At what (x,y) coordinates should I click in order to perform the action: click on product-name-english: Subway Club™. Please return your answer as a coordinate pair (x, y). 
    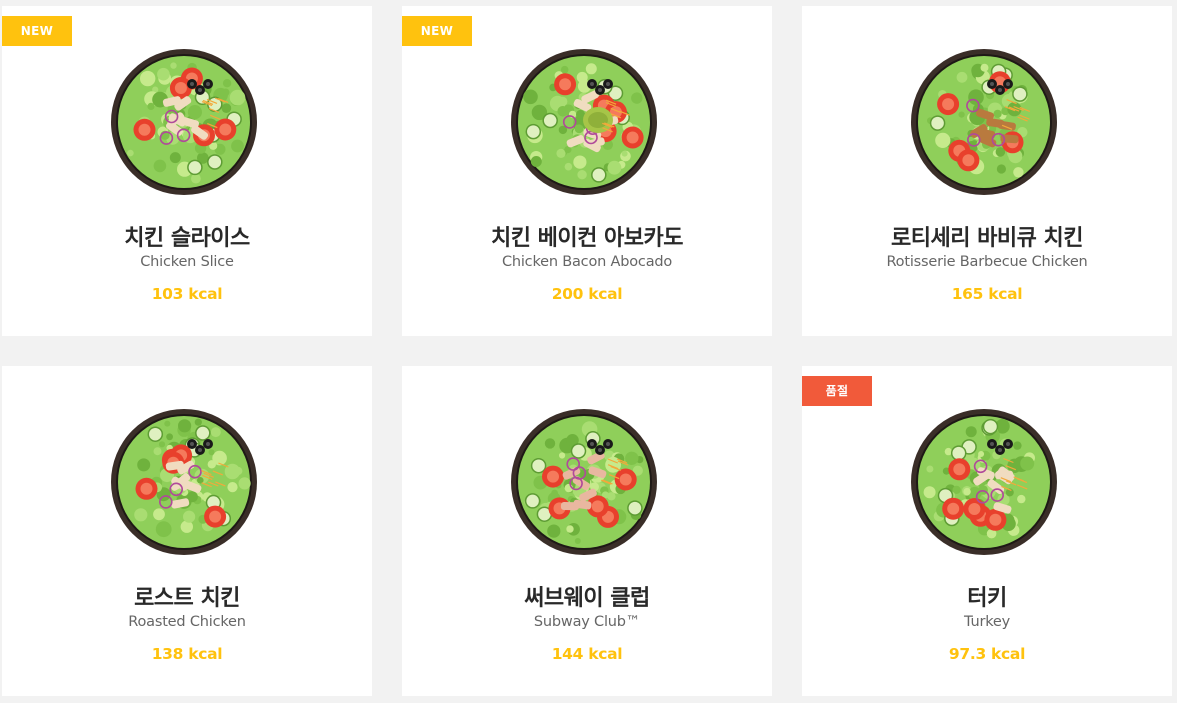
    Looking at the image, I should click on (587, 622).